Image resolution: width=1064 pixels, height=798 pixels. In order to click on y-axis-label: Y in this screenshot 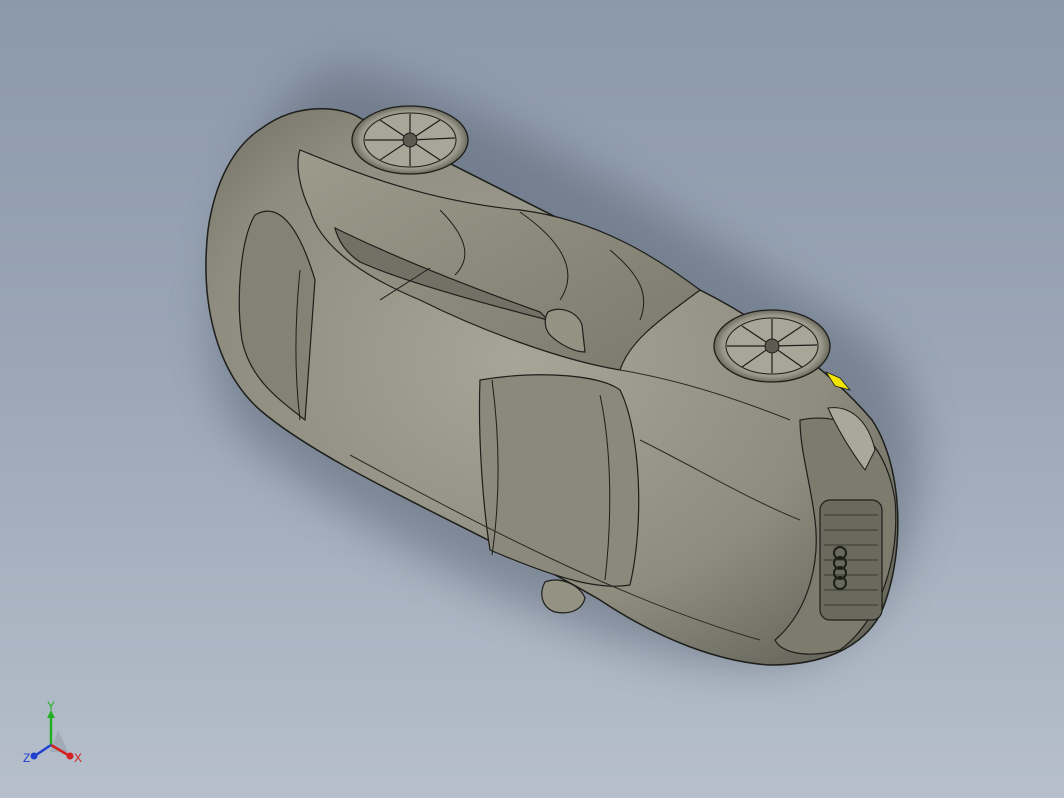, I will do `click(51, 706)`.